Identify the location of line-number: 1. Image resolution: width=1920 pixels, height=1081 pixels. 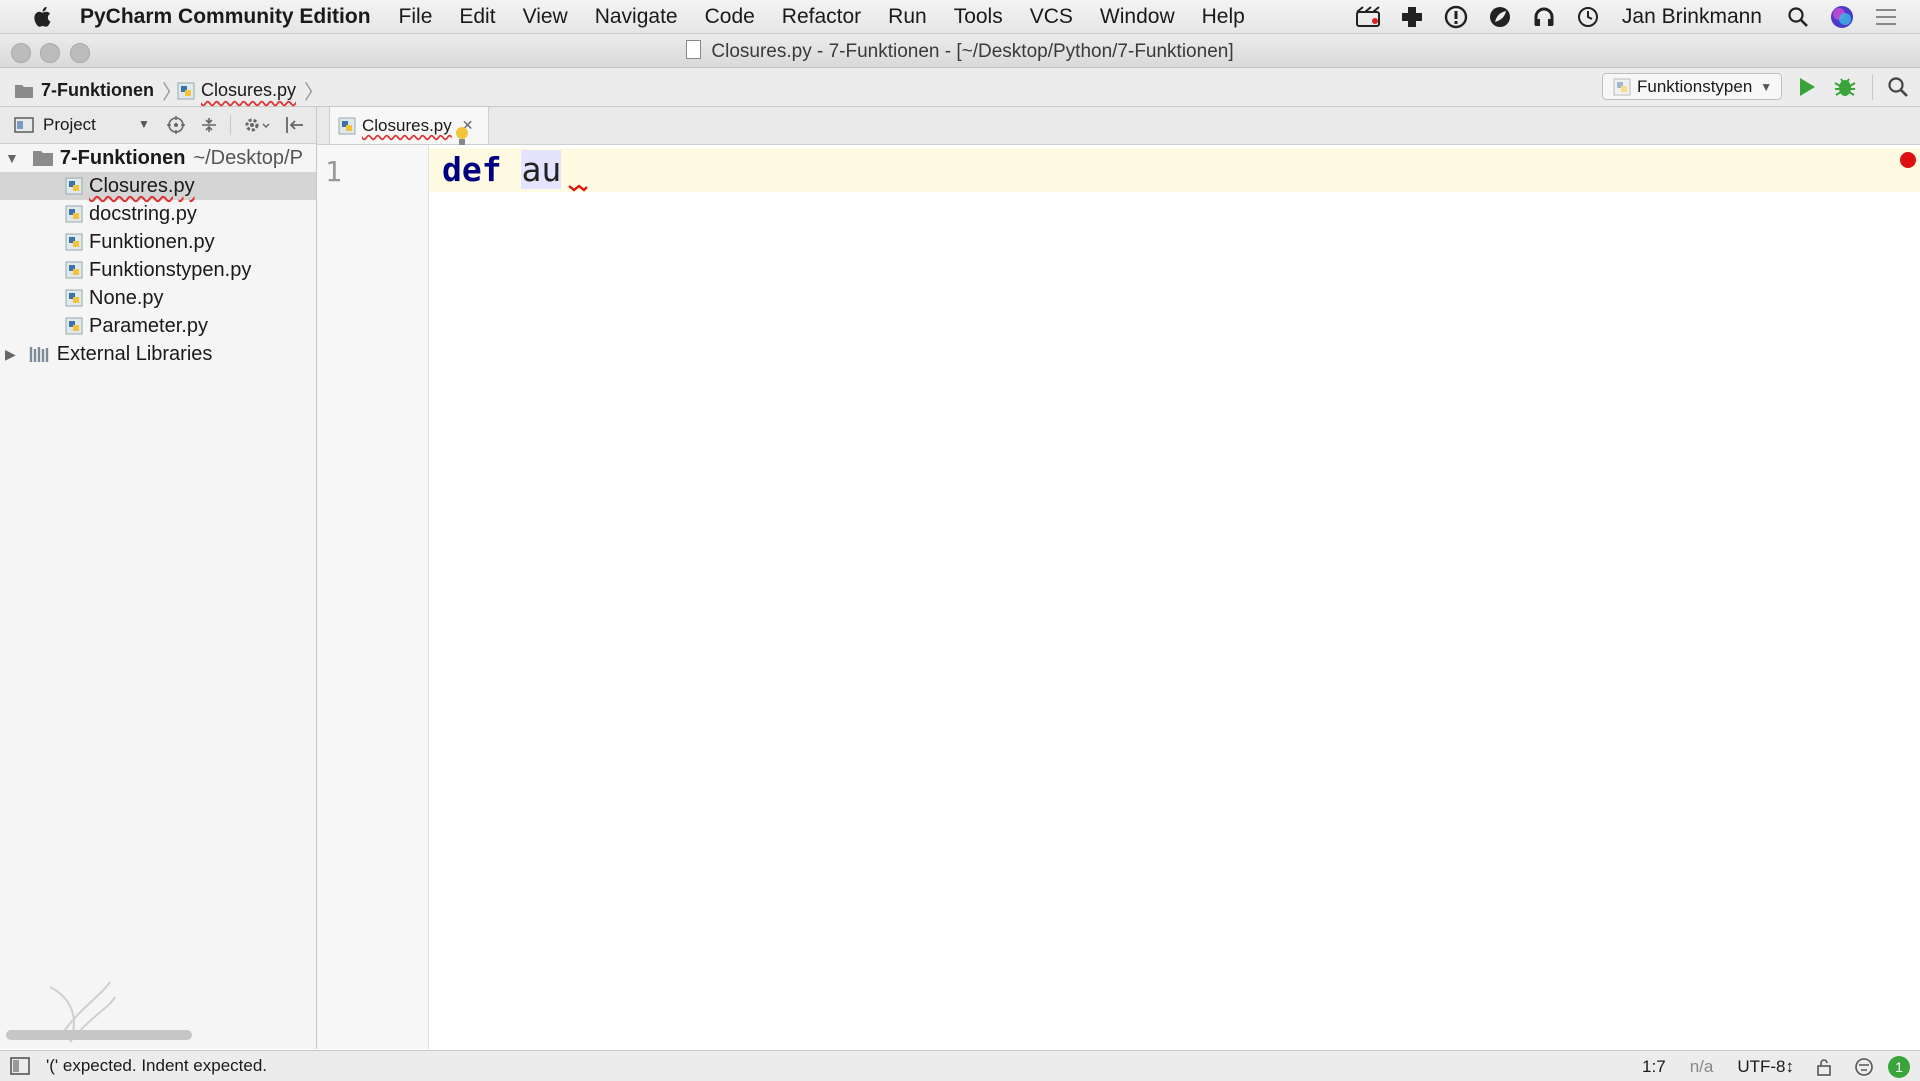
(333, 171).